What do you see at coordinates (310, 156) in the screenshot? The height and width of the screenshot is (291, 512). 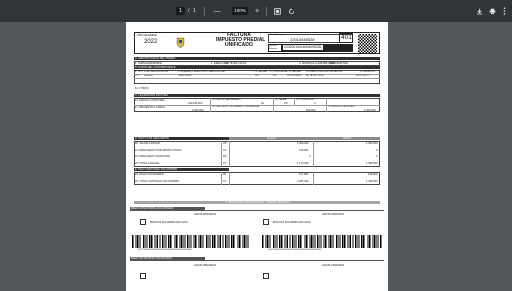 I see `d-row-value-1: 0` at bounding box center [310, 156].